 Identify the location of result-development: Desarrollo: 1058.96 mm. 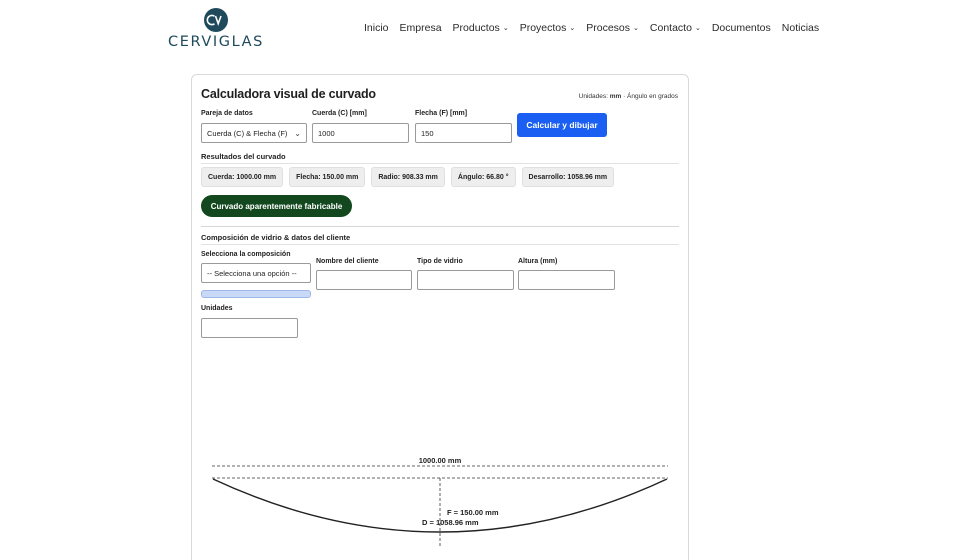
(568, 177).